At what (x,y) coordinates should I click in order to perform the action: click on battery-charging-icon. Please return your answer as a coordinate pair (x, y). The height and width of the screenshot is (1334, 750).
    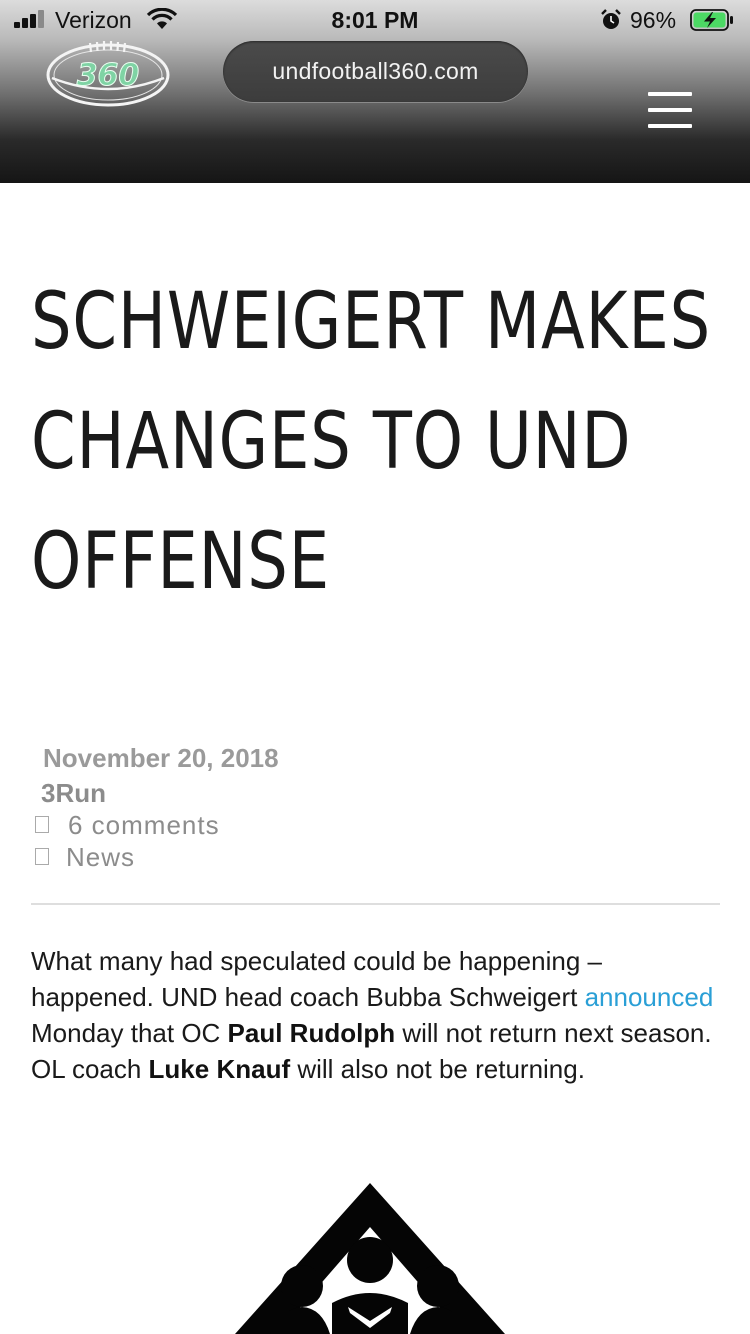
    Looking at the image, I should click on (711, 20).